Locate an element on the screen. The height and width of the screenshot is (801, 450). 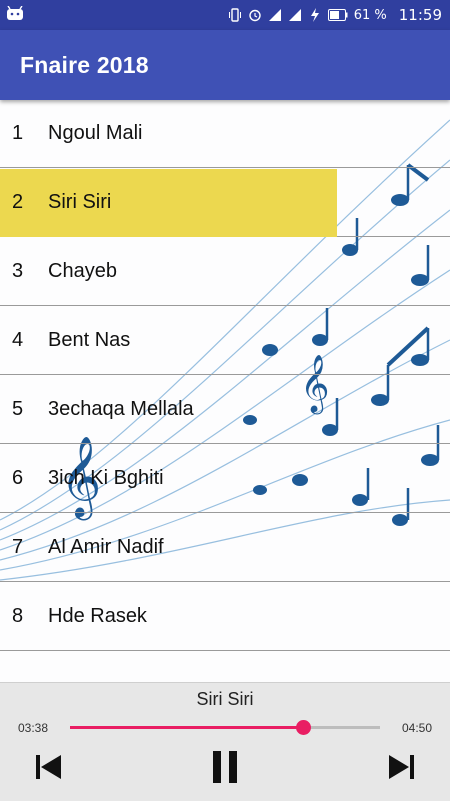
app-bar: Fnaire 2018 is located at coordinates (225, 65).